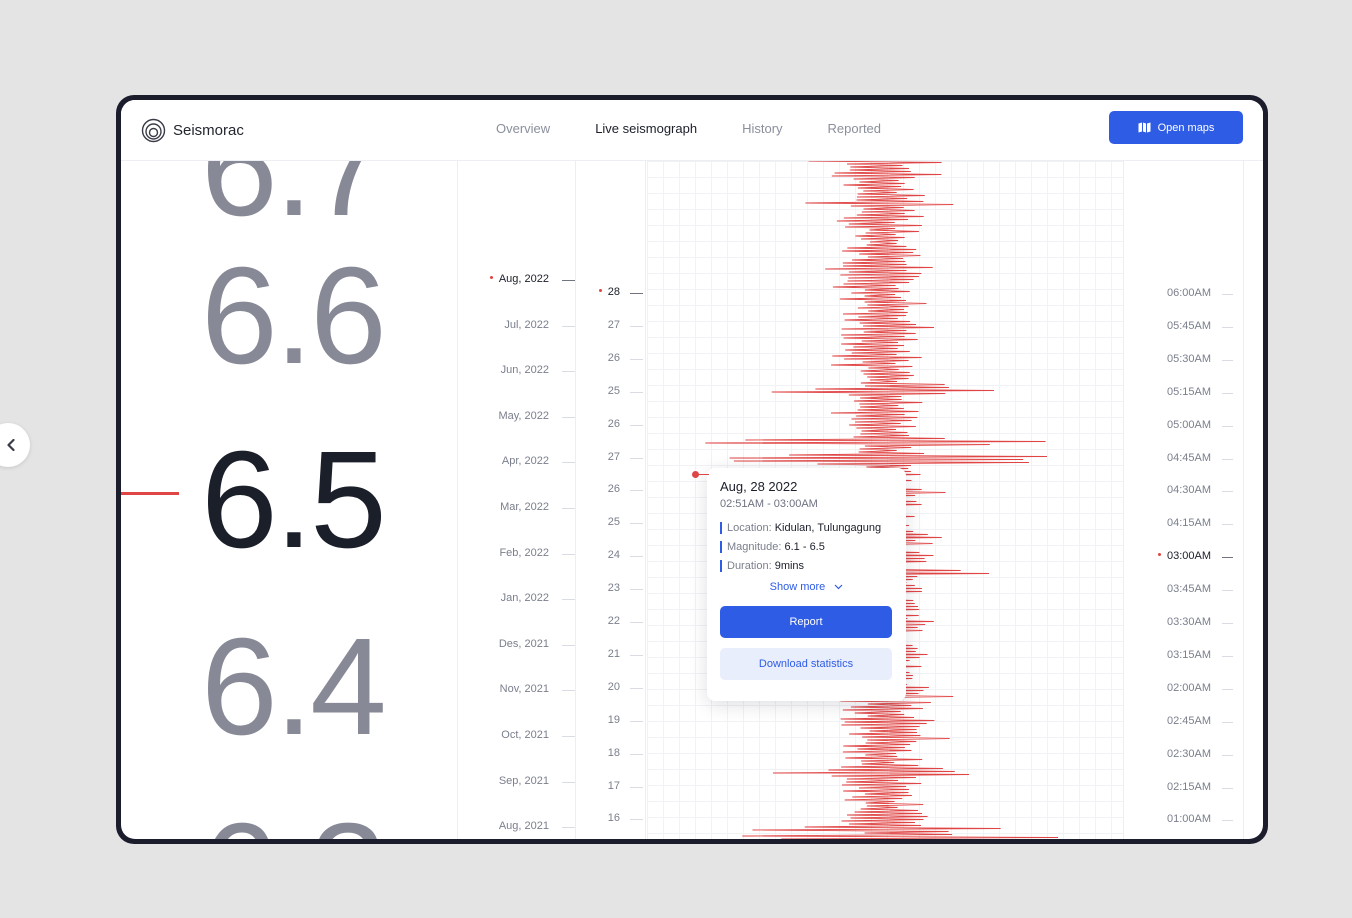  I want to click on time-item: 05:00AM, so click(1177, 425).